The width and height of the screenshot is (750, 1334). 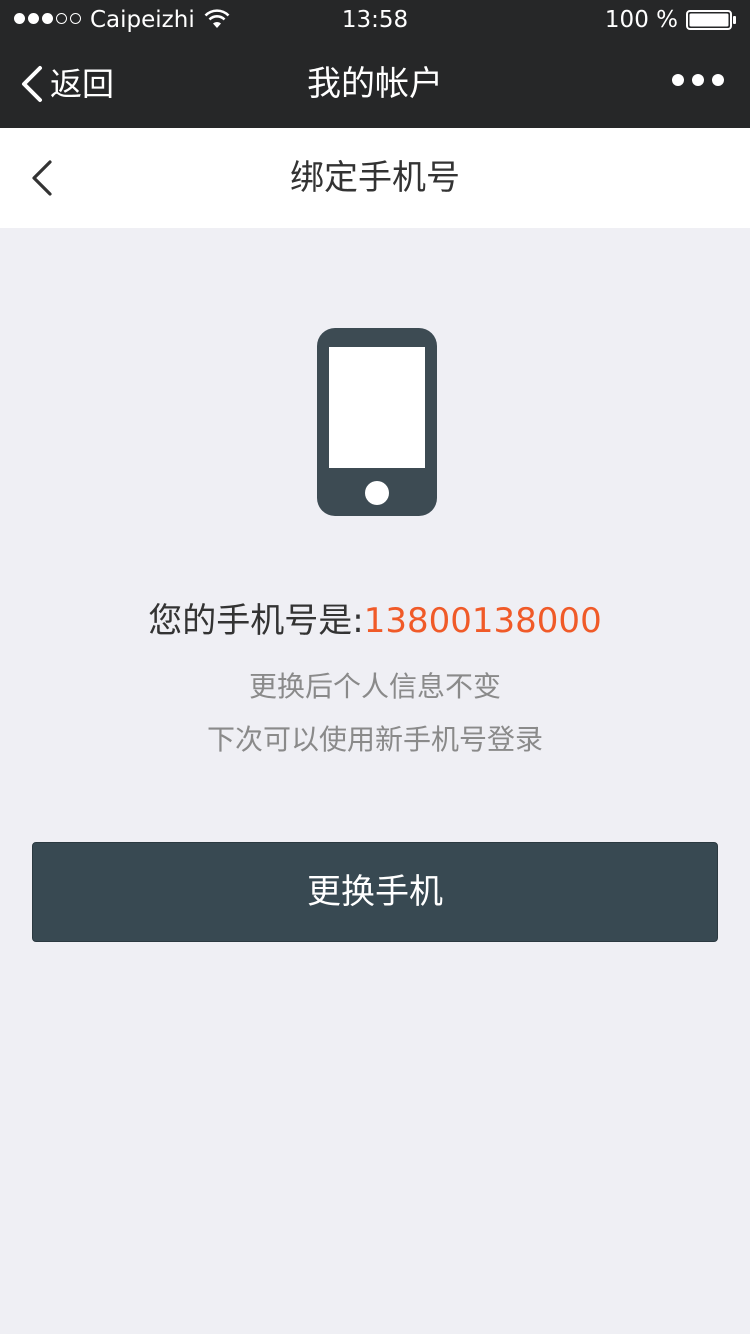 What do you see at coordinates (711, 20) in the screenshot?
I see `battery-icon` at bounding box center [711, 20].